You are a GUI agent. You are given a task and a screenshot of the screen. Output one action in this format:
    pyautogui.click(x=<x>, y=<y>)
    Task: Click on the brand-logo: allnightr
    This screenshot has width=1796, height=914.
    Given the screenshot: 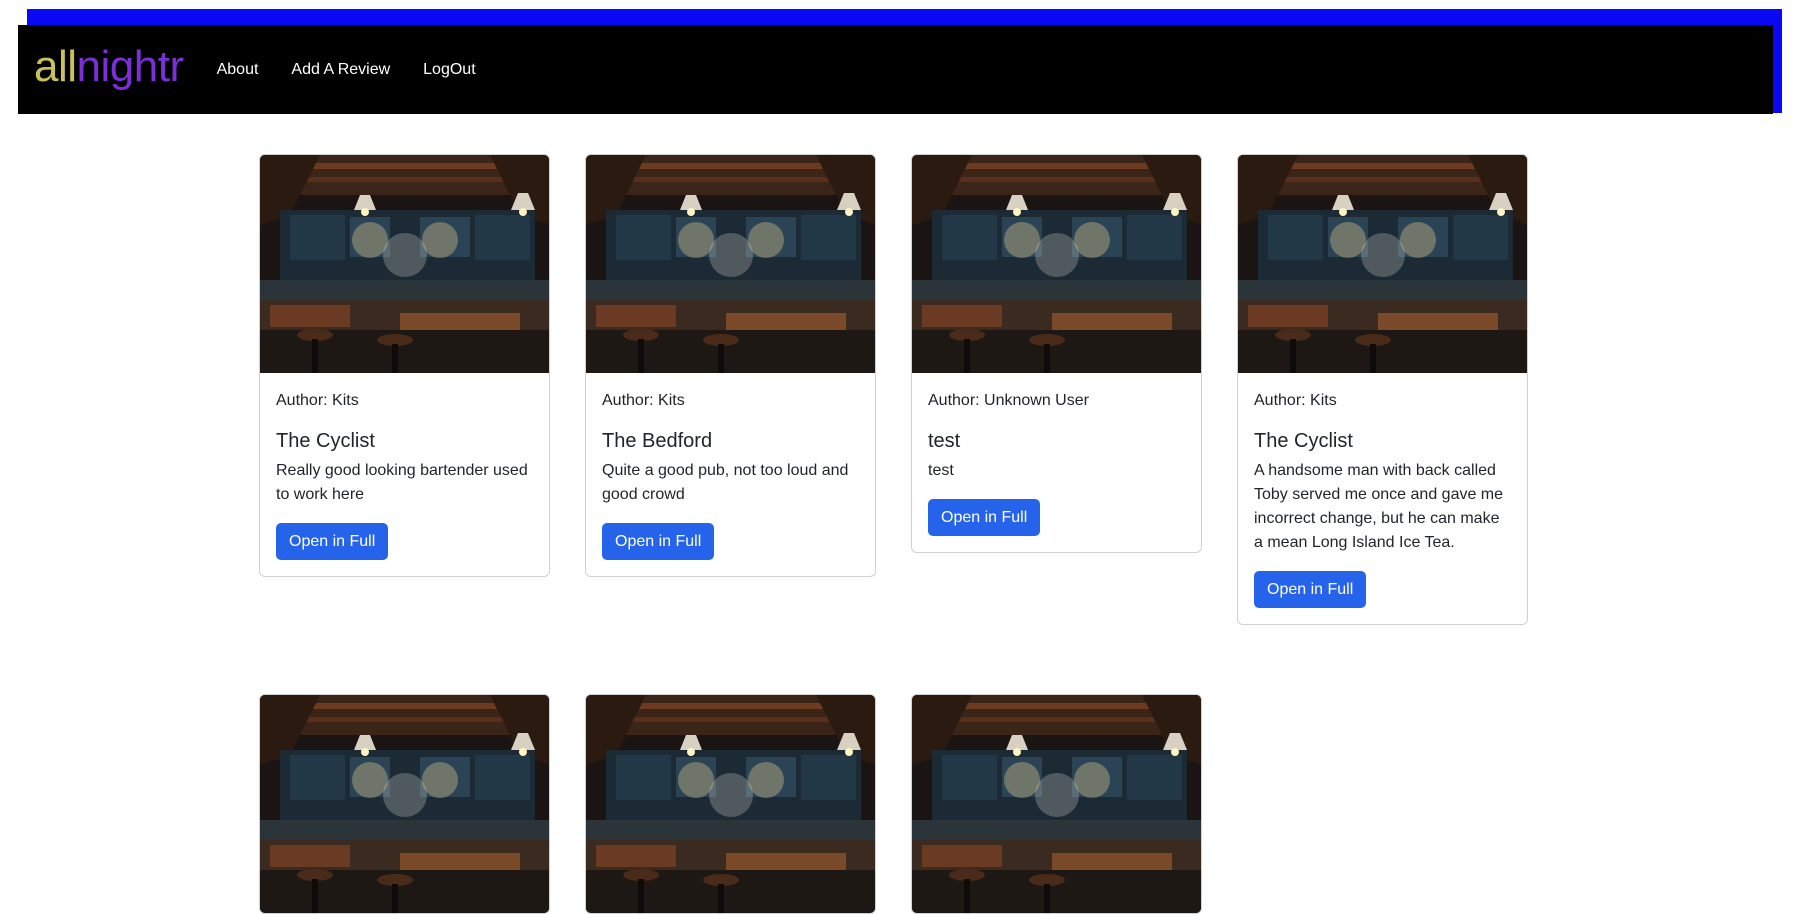 What is the action you would take?
    pyautogui.click(x=109, y=66)
    